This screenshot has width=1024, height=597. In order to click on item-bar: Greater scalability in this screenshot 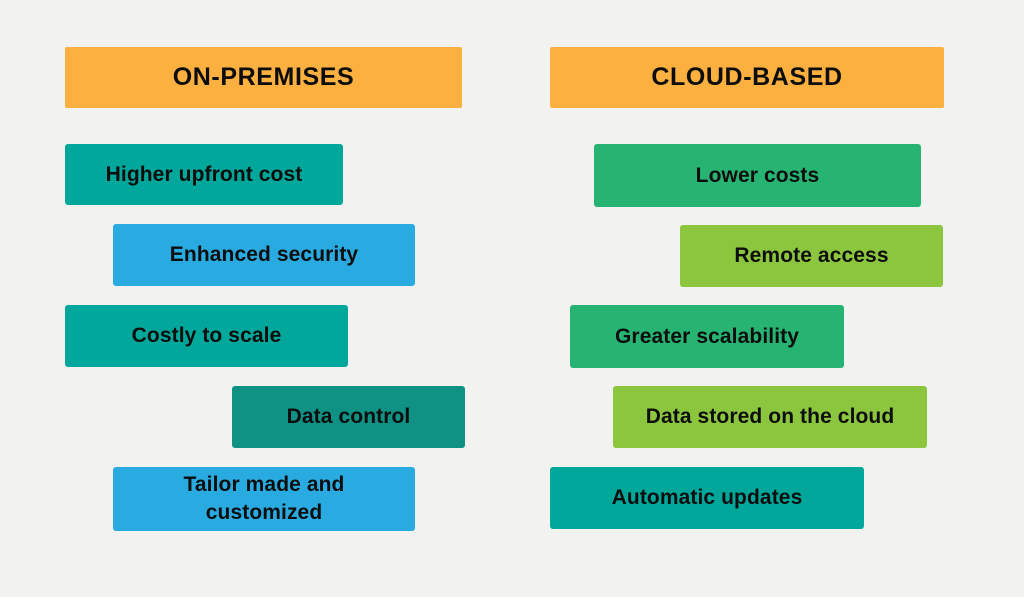, I will do `click(707, 336)`.